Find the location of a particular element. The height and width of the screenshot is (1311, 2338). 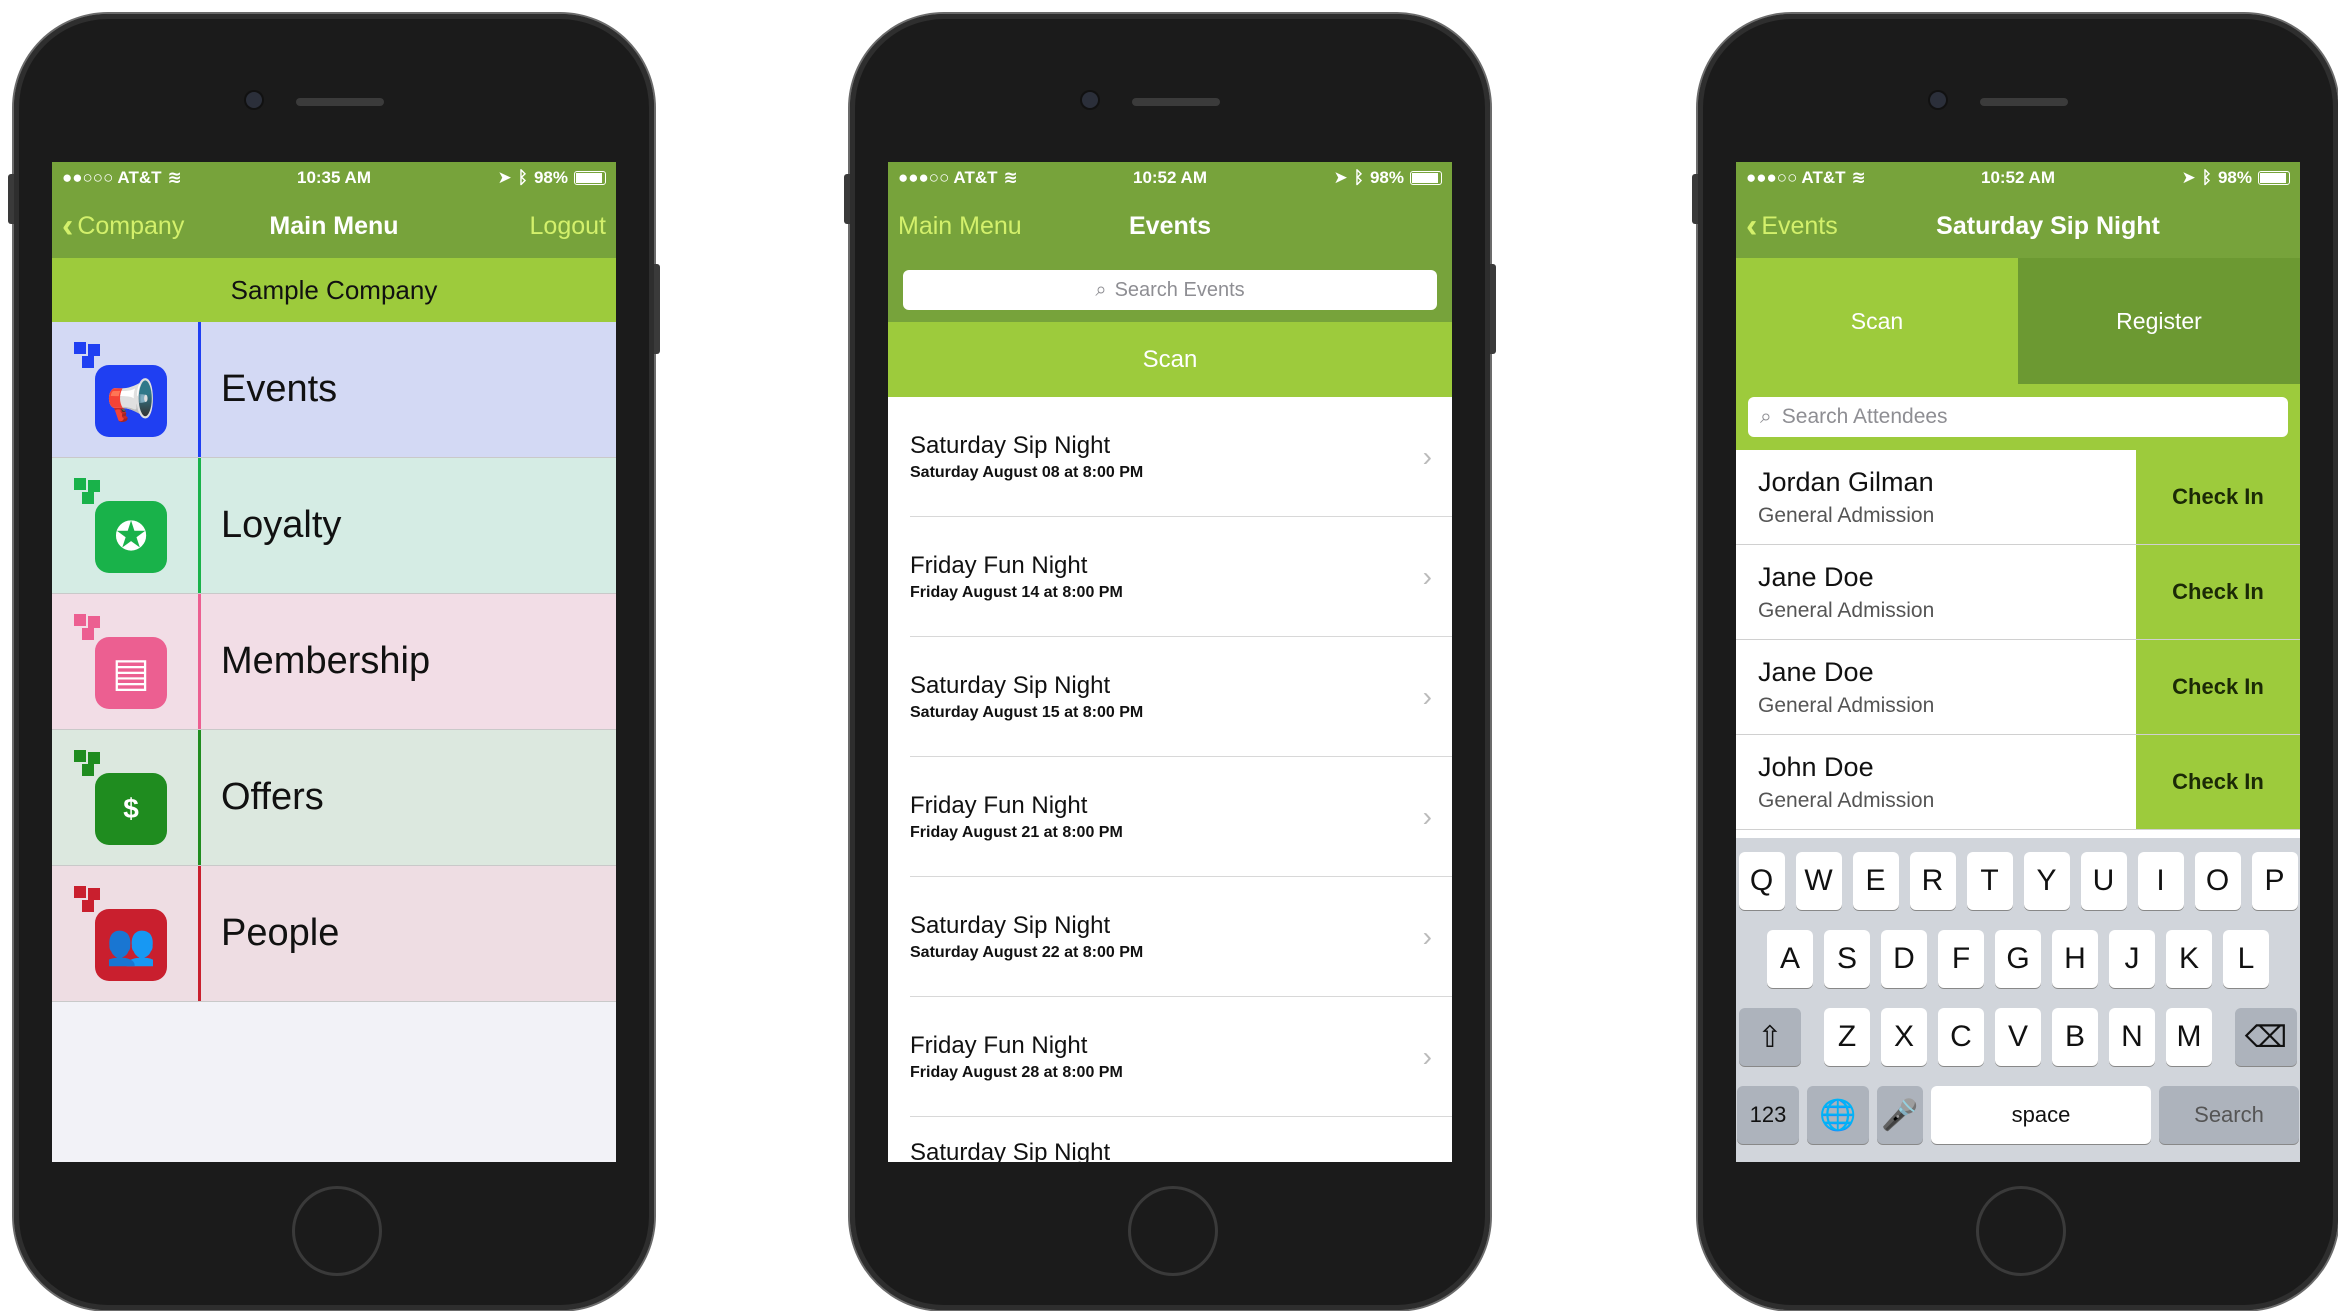

menu-item-membership: ▤ Membership is located at coordinates (334, 662).